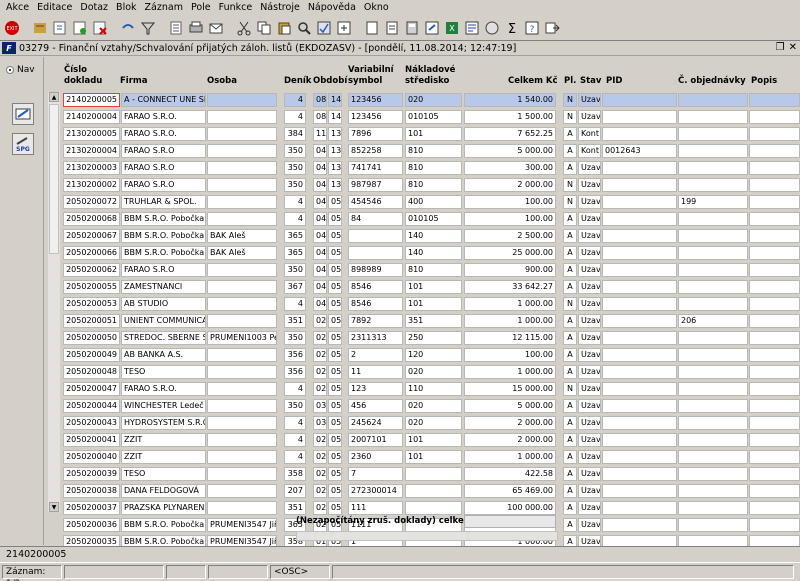 The image size is (800, 581). What do you see at coordinates (510, 253) in the screenshot?
I see `cell-celkem: 25 000.00` at bounding box center [510, 253].